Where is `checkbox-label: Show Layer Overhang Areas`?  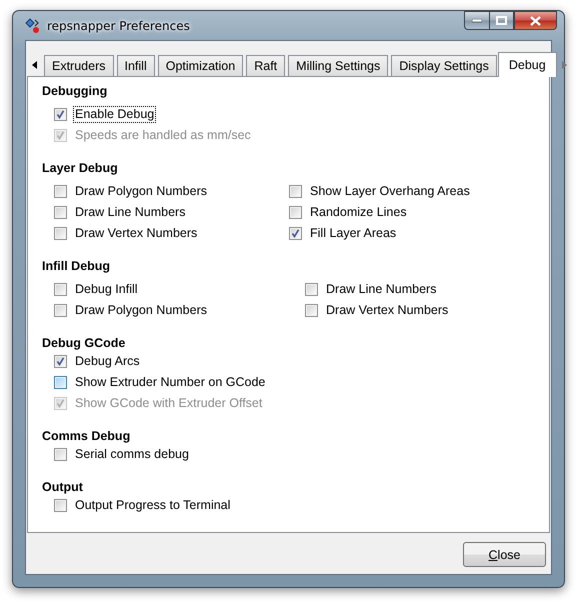 checkbox-label: Show Layer Overhang Areas is located at coordinates (390, 191).